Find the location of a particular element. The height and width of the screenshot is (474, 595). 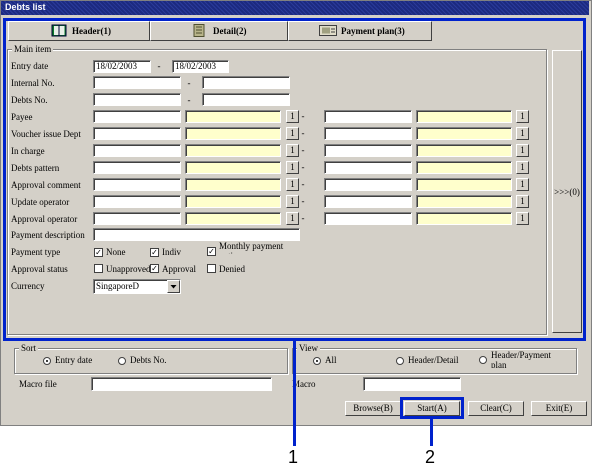

sort-entry-date-radio is located at coordinates (47, 361).